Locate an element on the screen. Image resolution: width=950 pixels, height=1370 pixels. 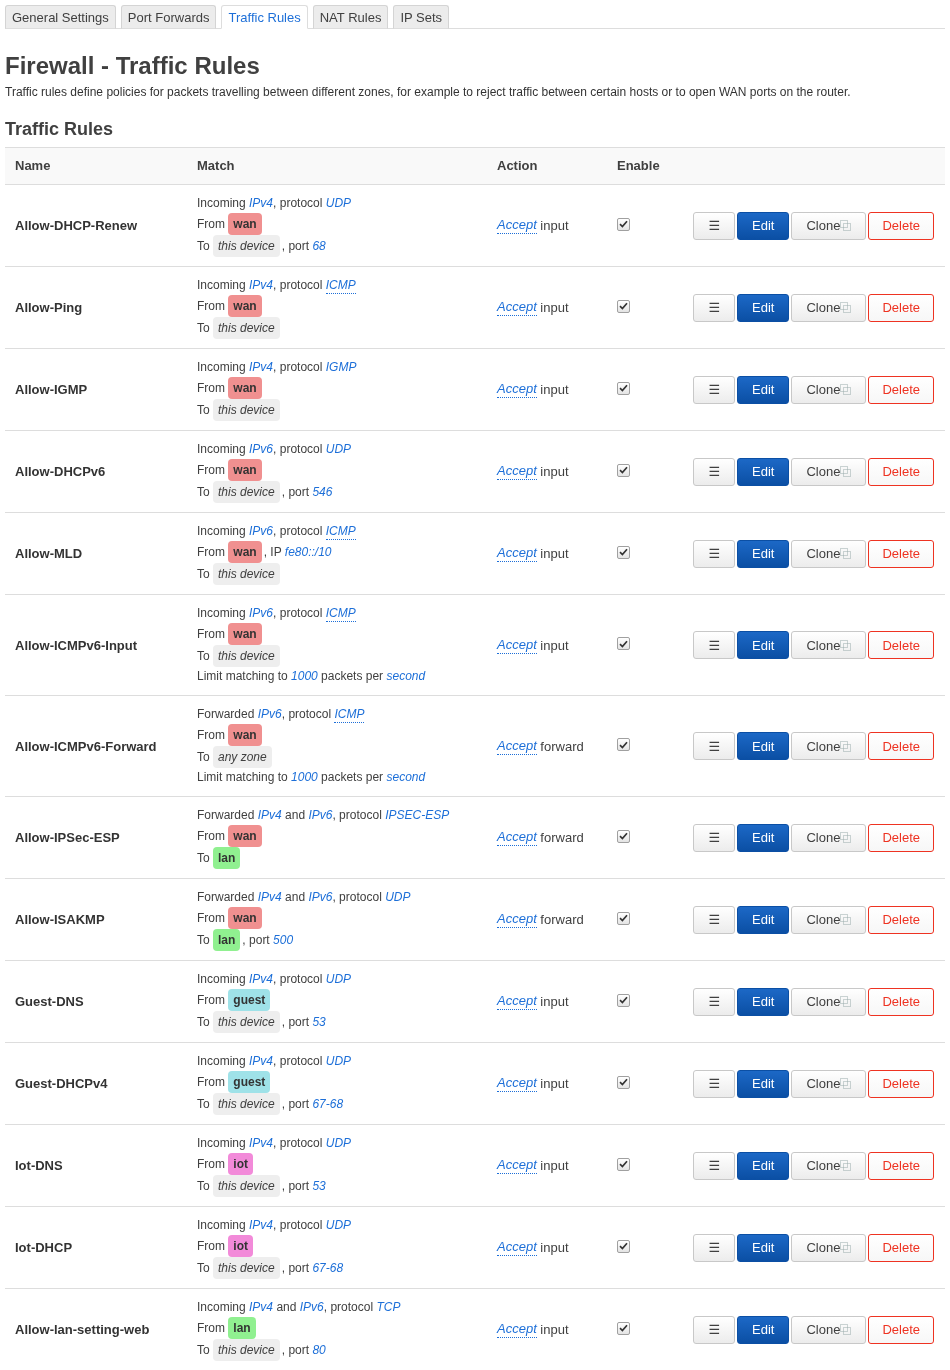
match-value: ICMP is located at coordinates (340, 285).